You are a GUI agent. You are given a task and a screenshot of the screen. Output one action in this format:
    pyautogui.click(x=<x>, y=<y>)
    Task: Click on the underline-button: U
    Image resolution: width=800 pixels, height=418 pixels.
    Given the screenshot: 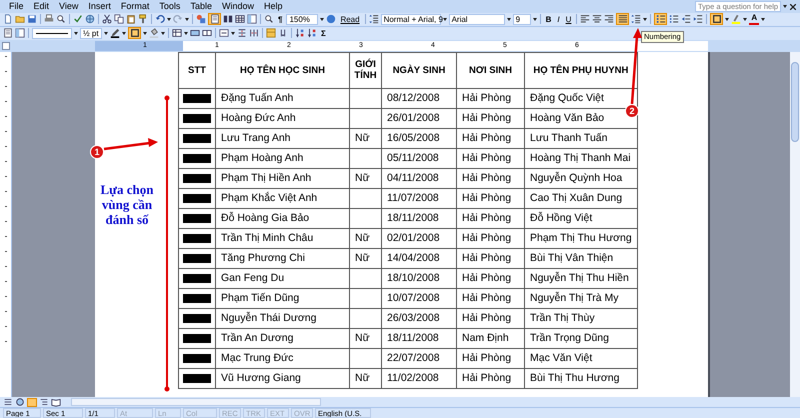 What is the action you would take?
    pyautogui.click(x=569, y=19)
    